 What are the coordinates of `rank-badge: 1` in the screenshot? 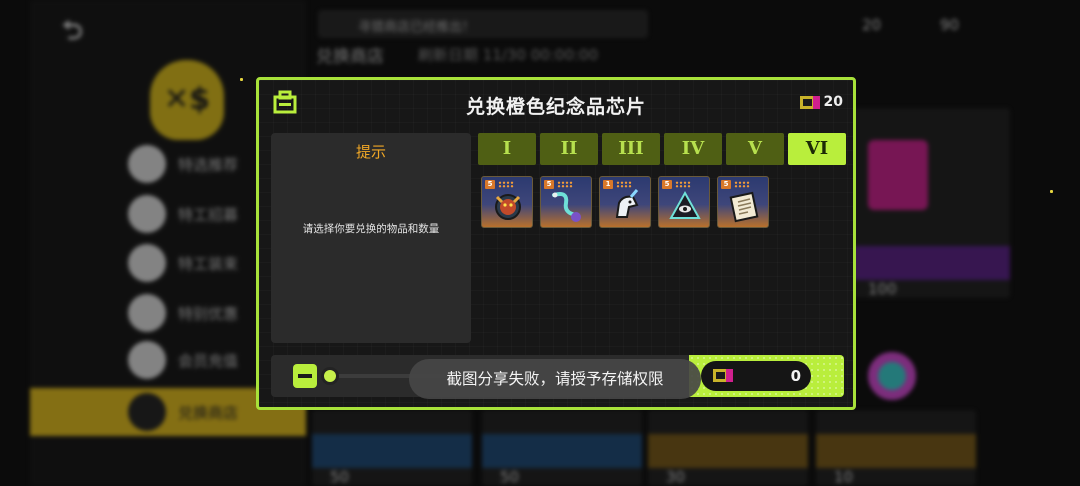 It's located at (608, 184).